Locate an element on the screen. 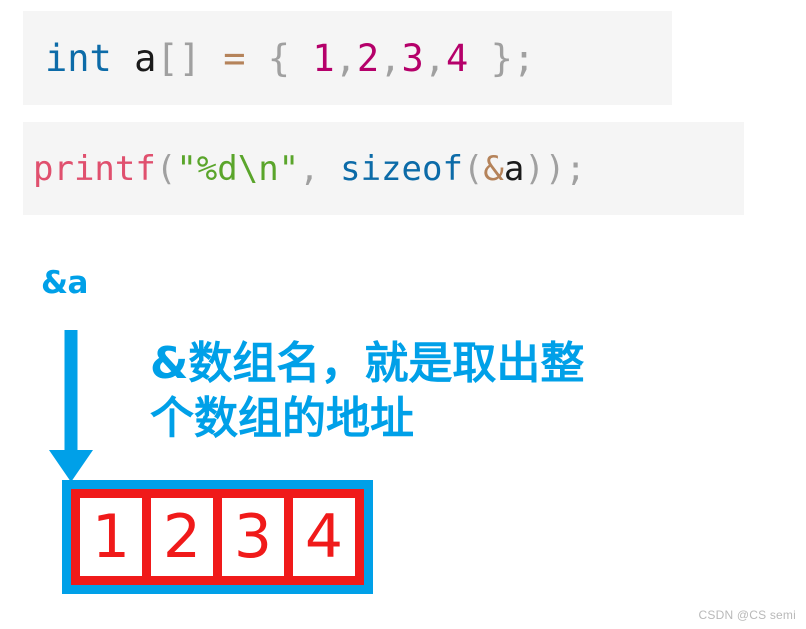  code-line-1: int a[] = { 1,2,3,4 }; is located at coordinates (290, 58).